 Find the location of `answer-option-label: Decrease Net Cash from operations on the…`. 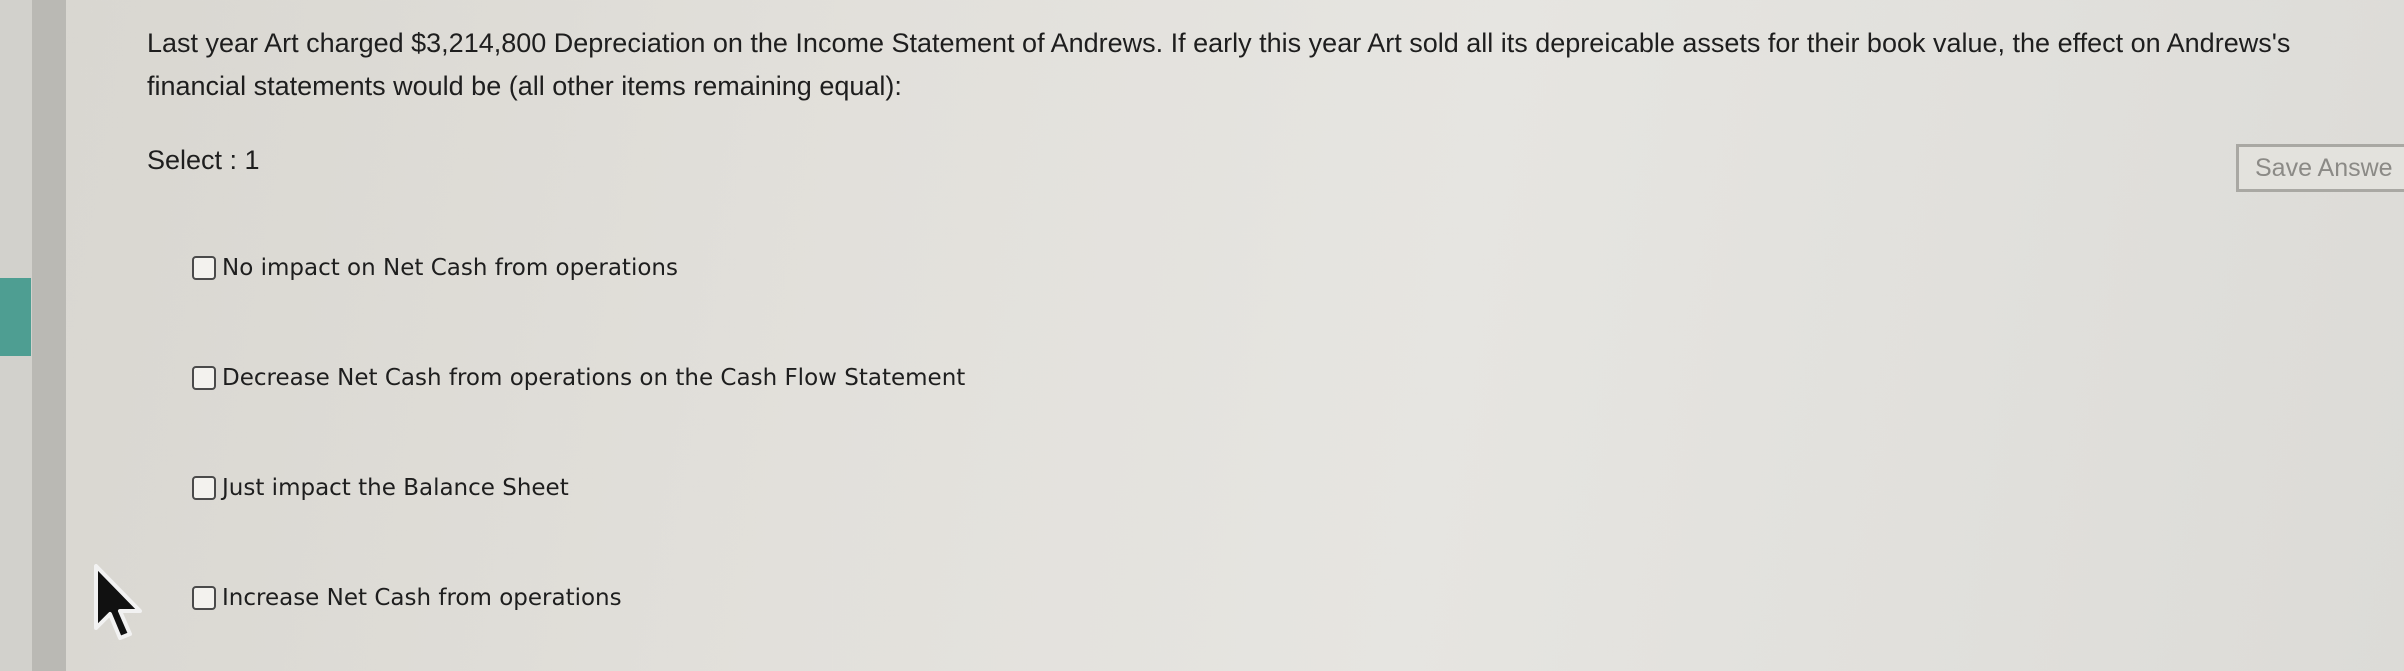

answer-option-label: Decrease Net Cash from operations on the… is located at coordinates (594, 378).